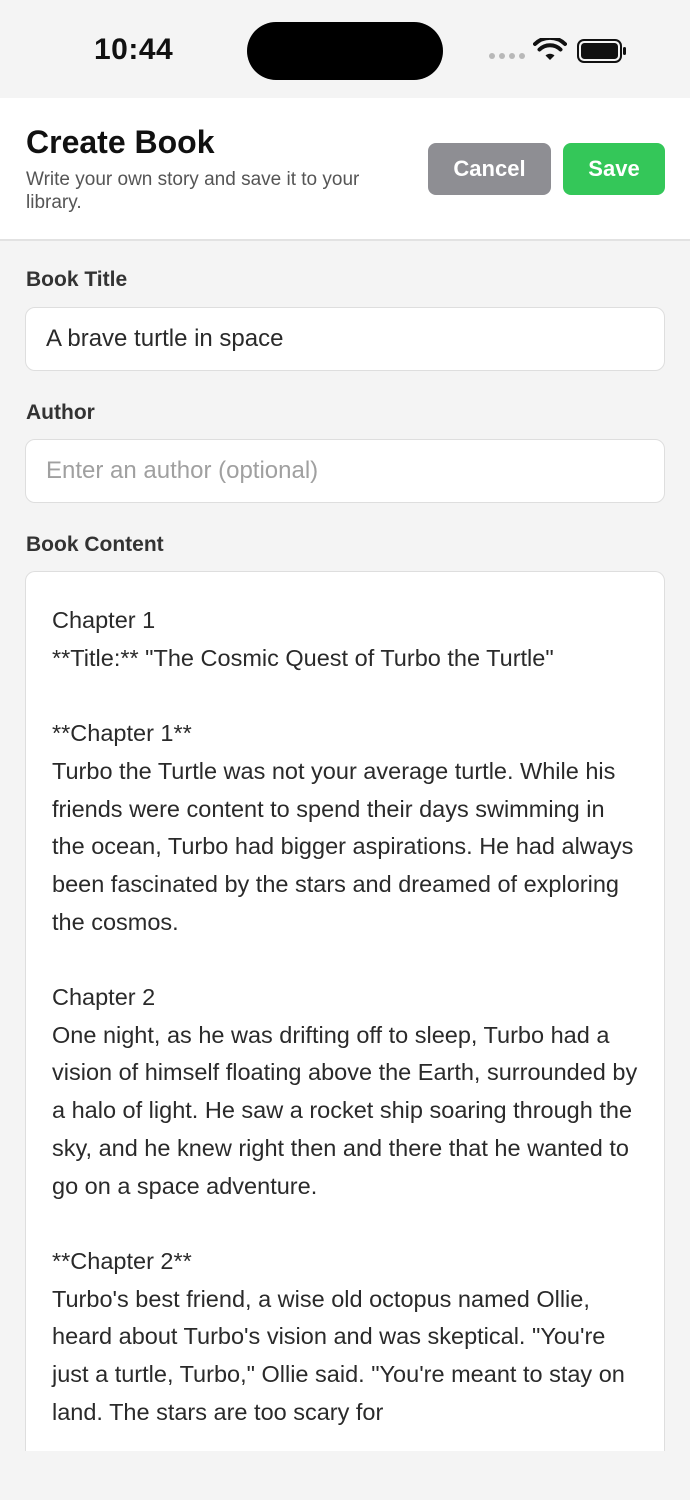 This screenshot has width=690, height=1500. I want to click on author-label: Author, so click(60, 412).